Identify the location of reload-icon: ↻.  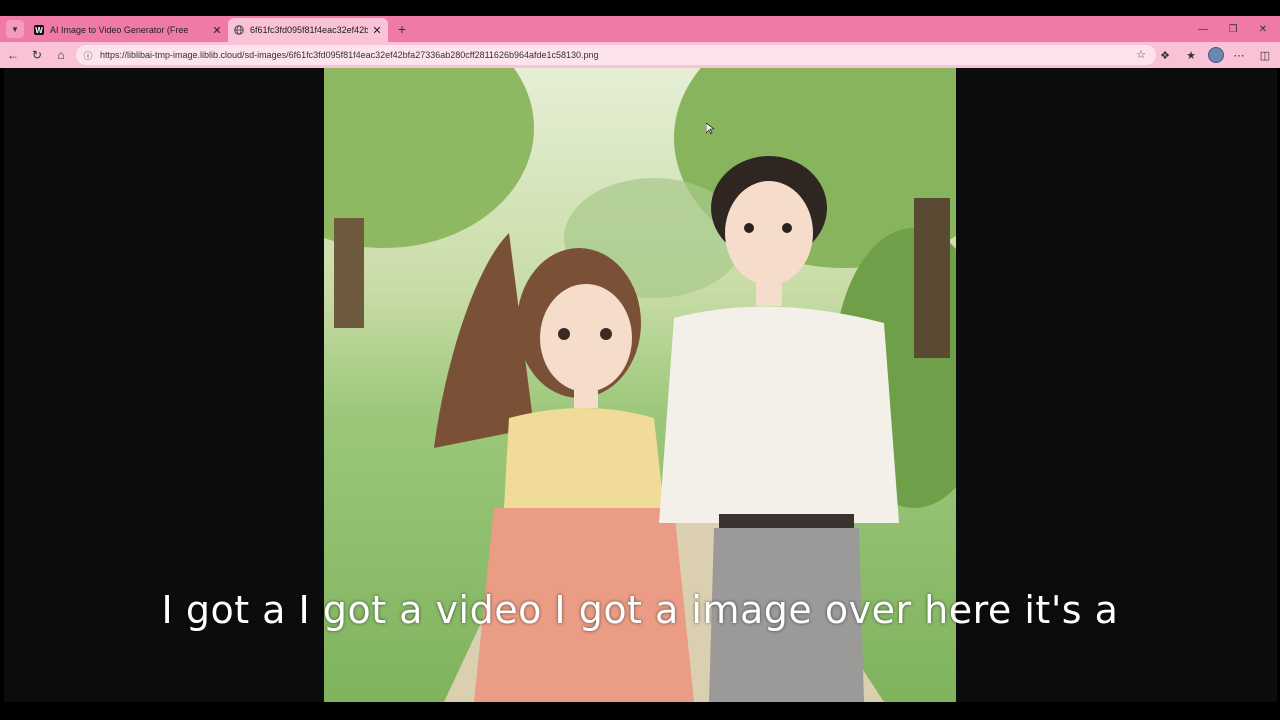
(37, 55).